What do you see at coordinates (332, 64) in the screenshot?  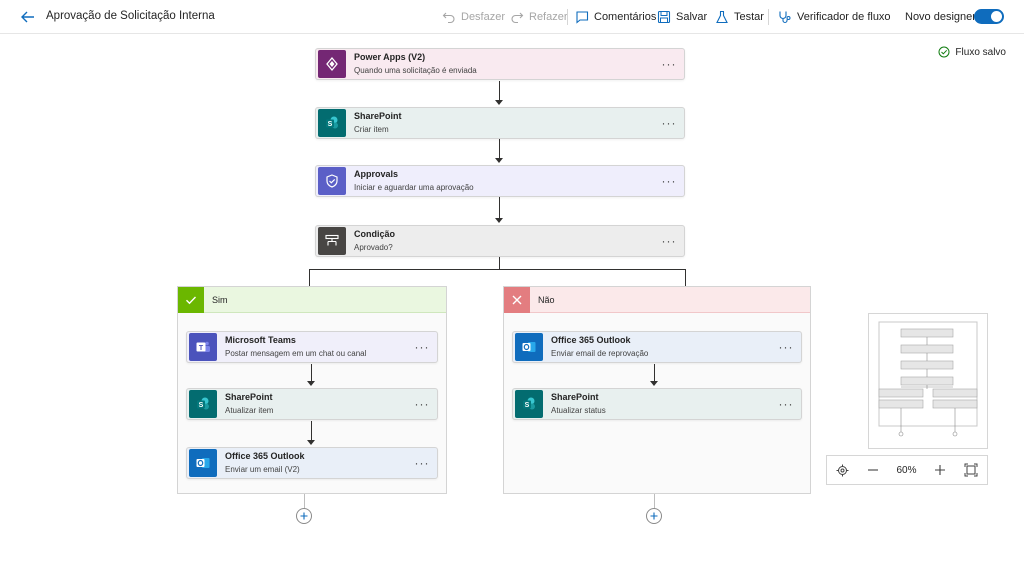 I see `power-apps-icon` at bounding box center [332, 64].